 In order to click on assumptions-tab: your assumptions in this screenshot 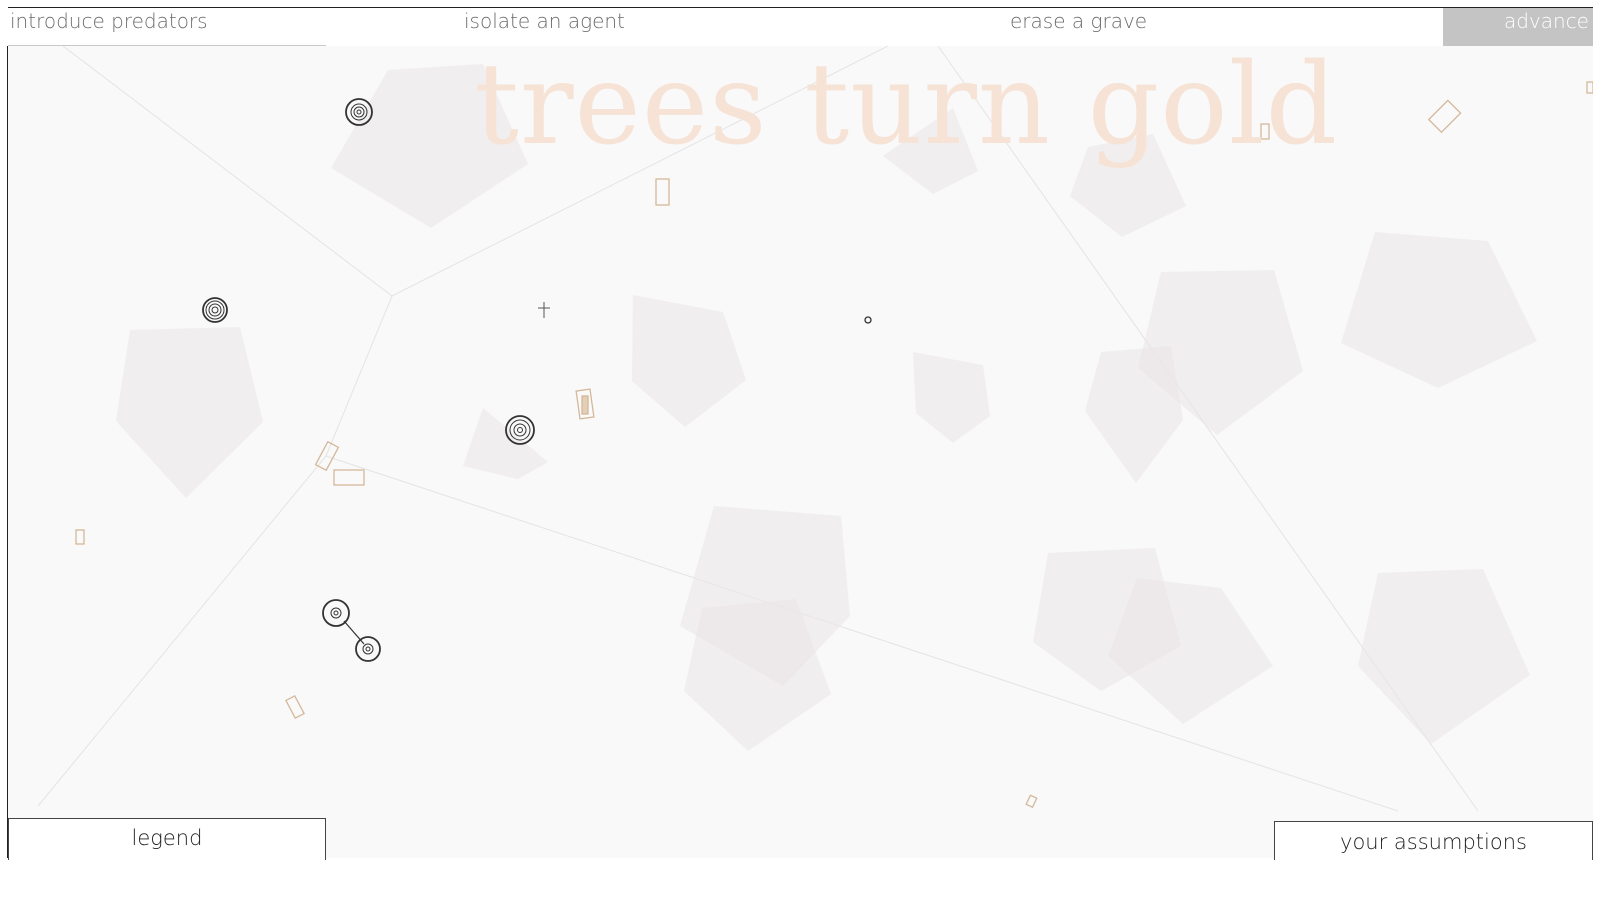, I will do `click(1433, 840)`.